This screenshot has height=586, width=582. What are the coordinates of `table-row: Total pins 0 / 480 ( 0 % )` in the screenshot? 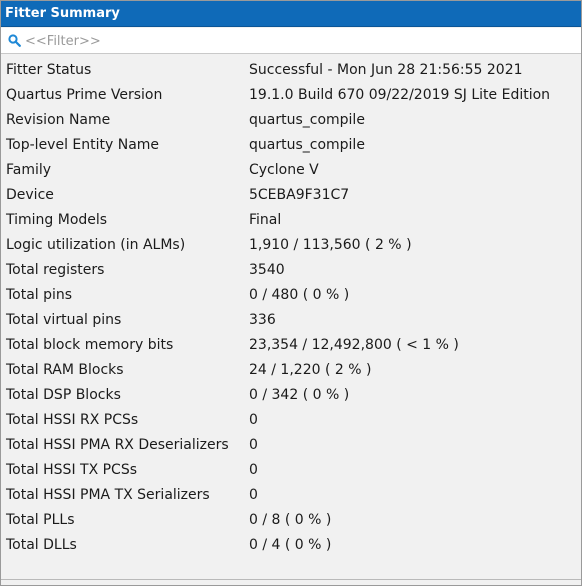 It's located at (291, 295).